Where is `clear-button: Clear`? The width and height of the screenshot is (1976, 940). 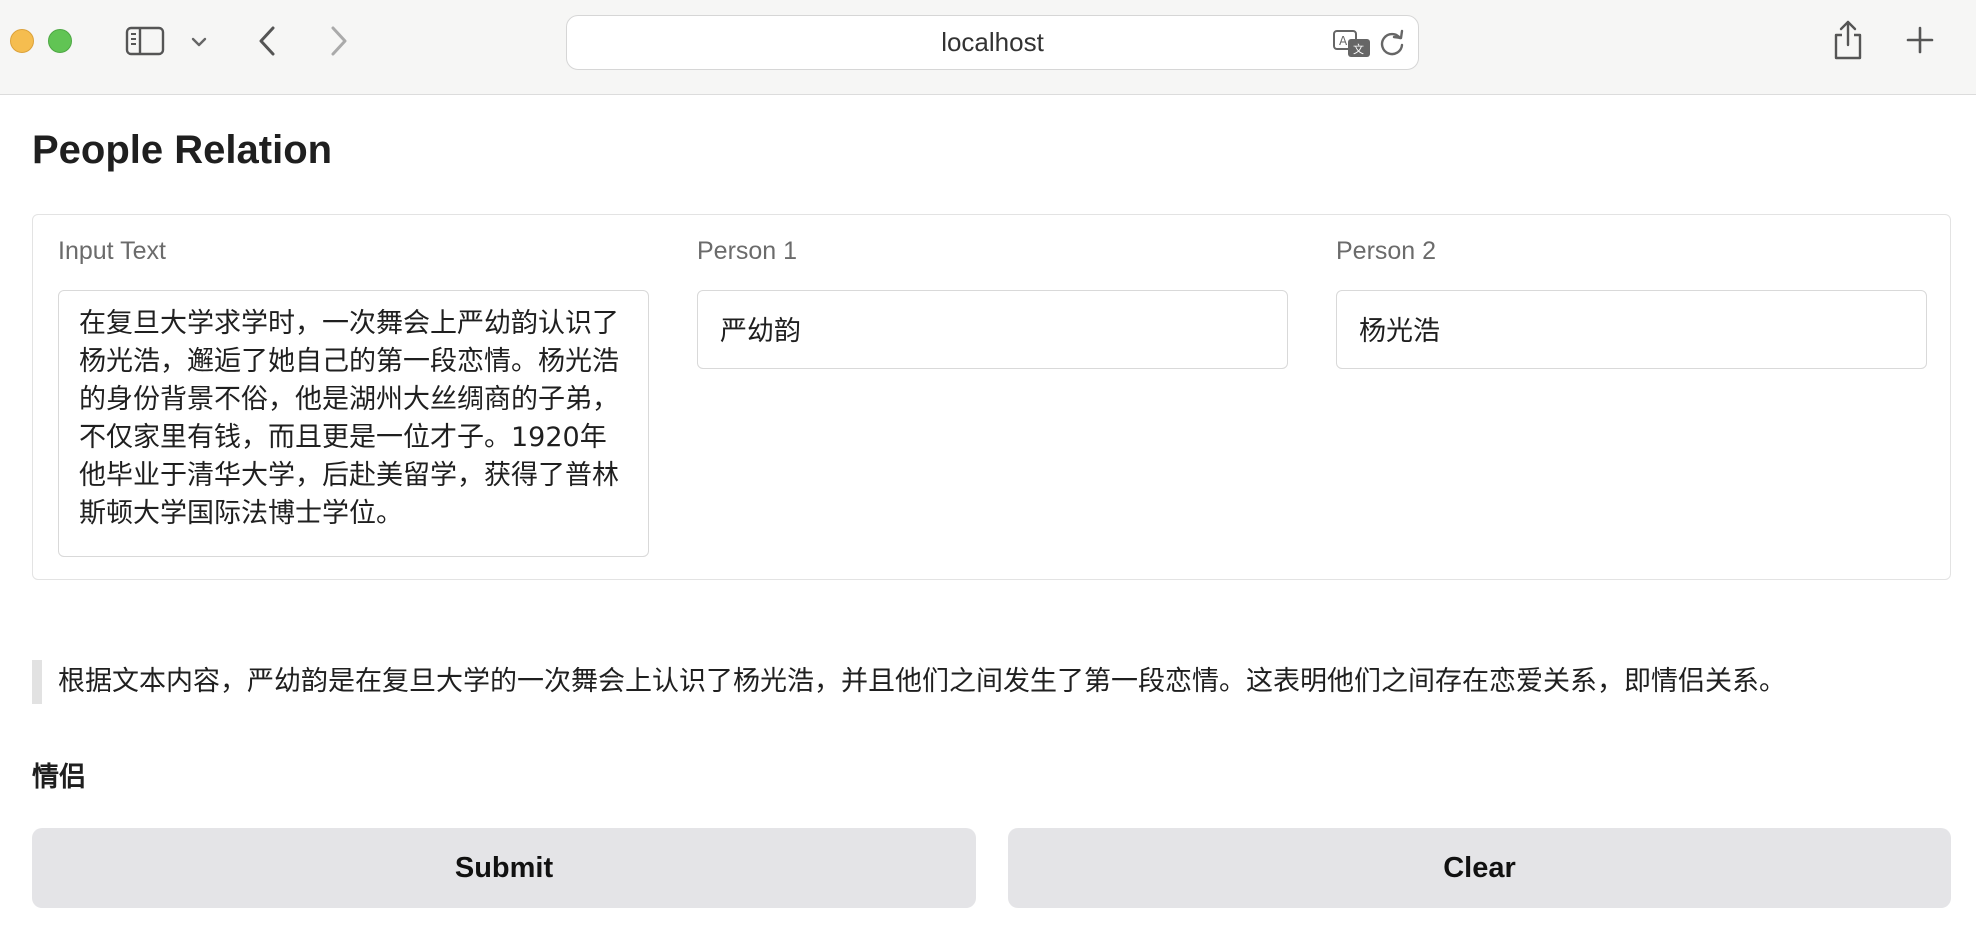
clear-button: Clear is located at coordinates (1479, 868).